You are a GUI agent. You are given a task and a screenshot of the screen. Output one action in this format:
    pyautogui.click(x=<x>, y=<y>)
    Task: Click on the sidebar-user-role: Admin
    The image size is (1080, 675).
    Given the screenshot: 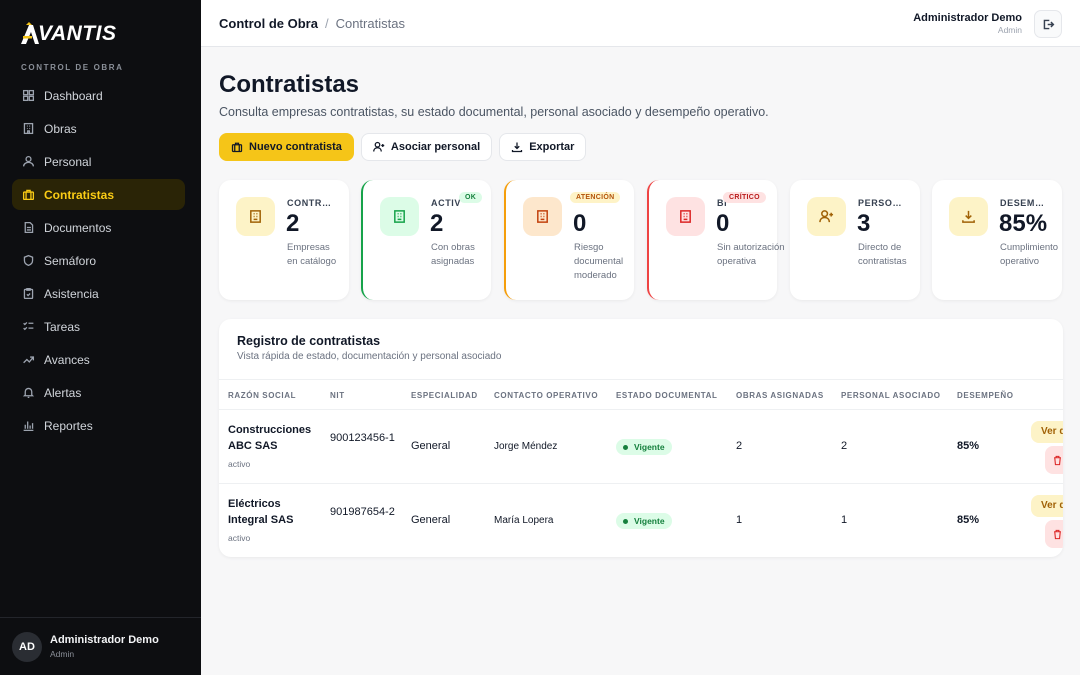 What is the action you would take?
    pyautogui.click(x=62, y=654)
    